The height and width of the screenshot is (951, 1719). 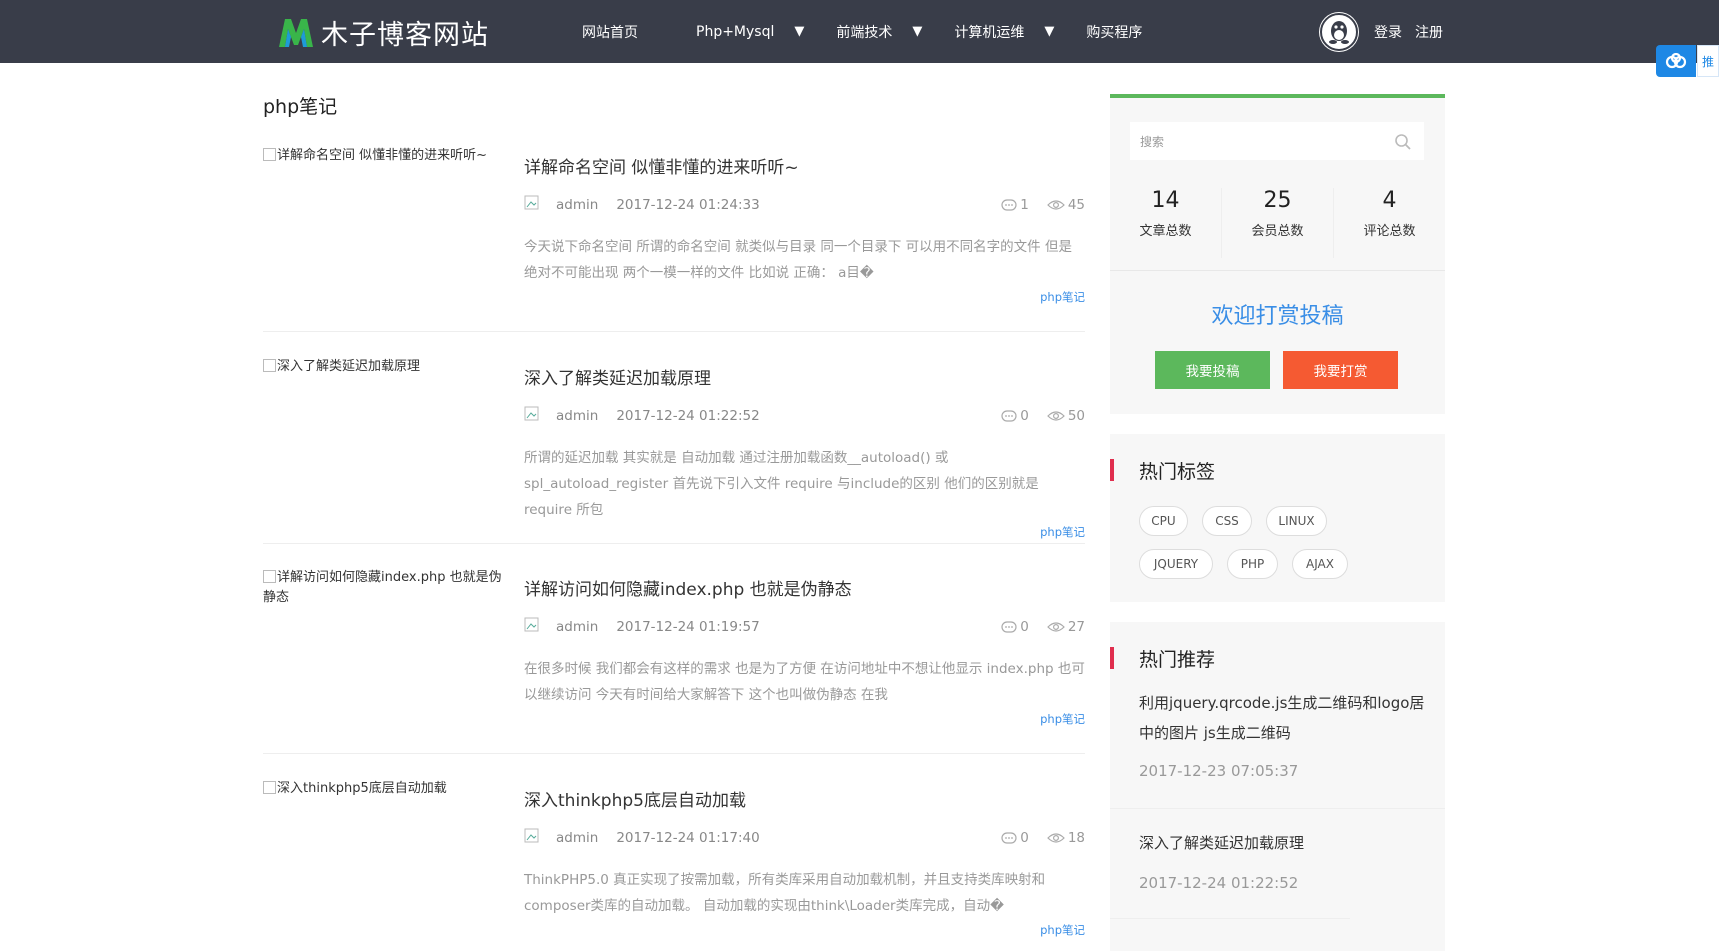 I want to click on article-thumbnail: 详解访问如何隐藏index.php 也就是伪静态, so click(x=383, y=588).